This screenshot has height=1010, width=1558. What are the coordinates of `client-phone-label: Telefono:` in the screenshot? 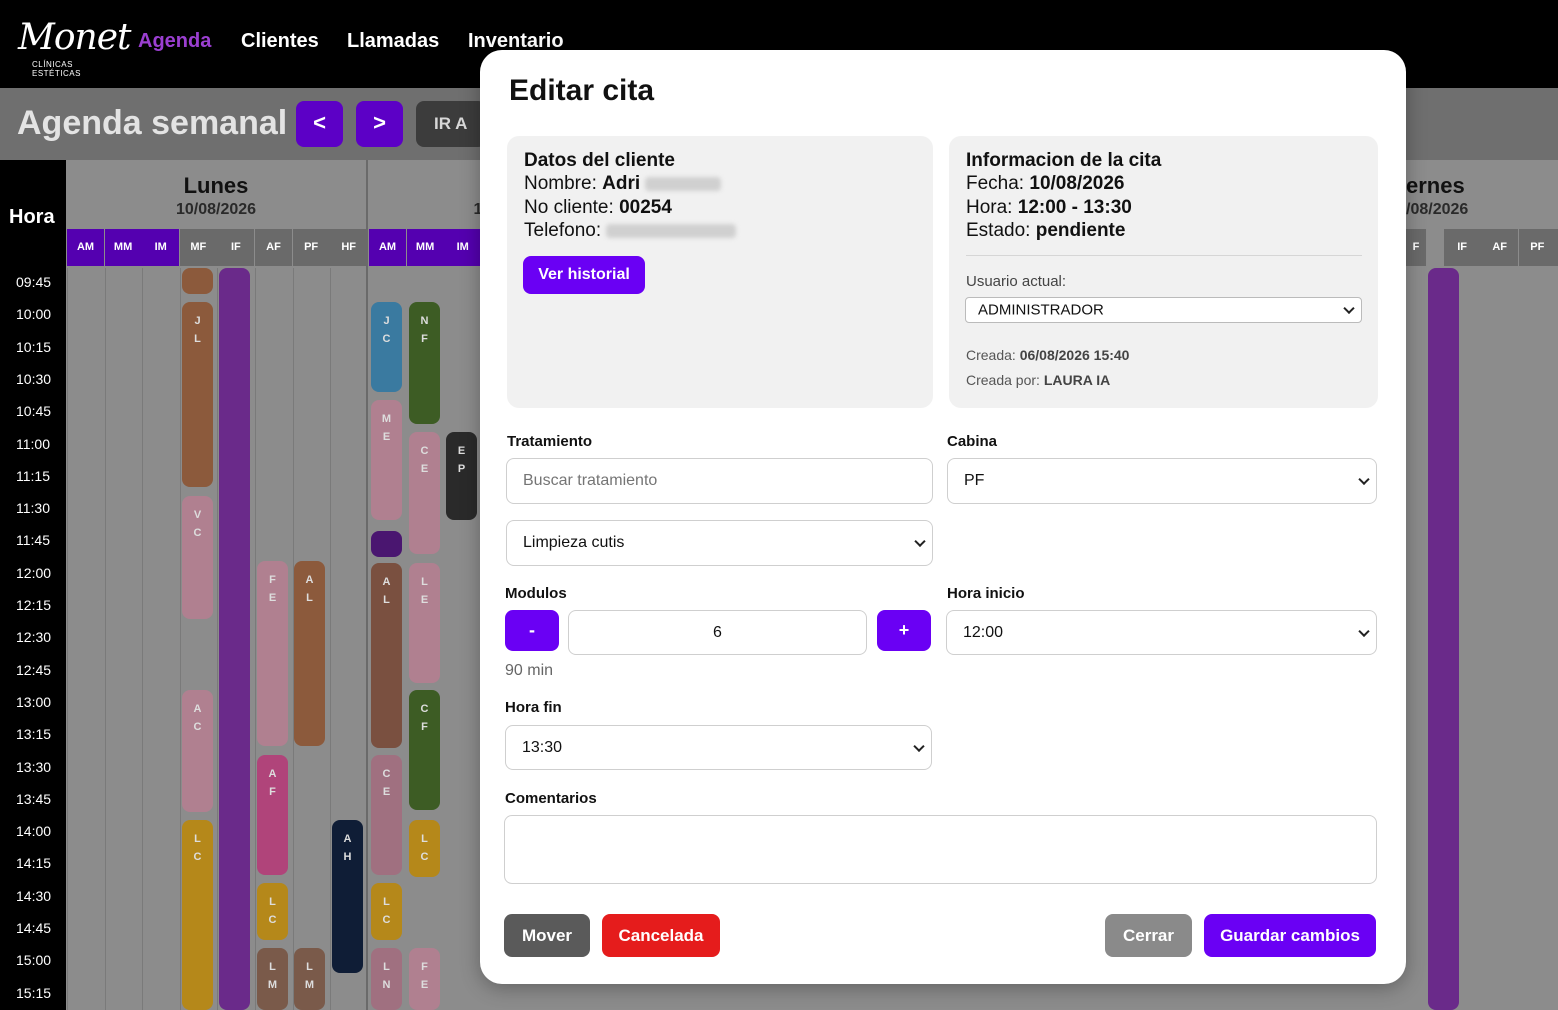 It's located at (563, 230).